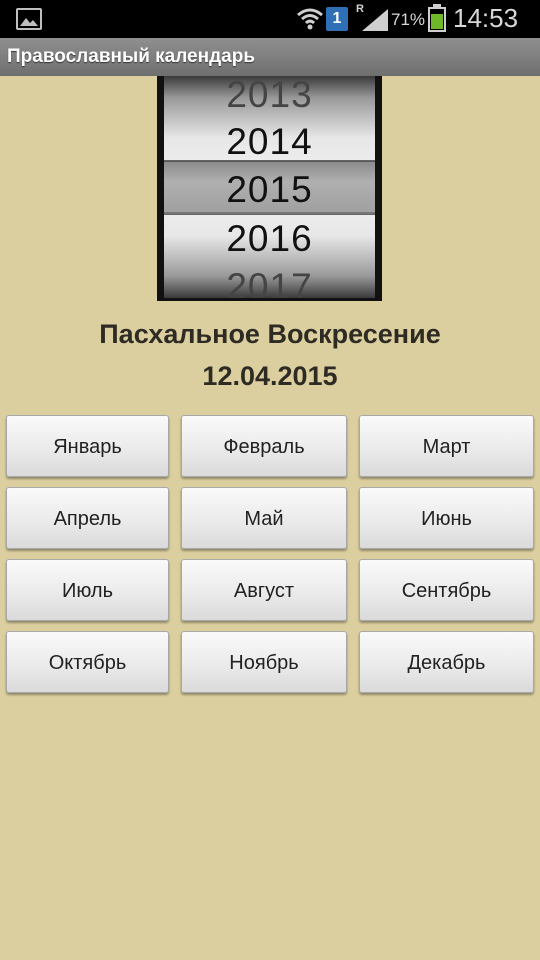 Image resolution: width=540 pixels, height=960 pixels. I want to click on month-button-august: Август, so click(264, 590).